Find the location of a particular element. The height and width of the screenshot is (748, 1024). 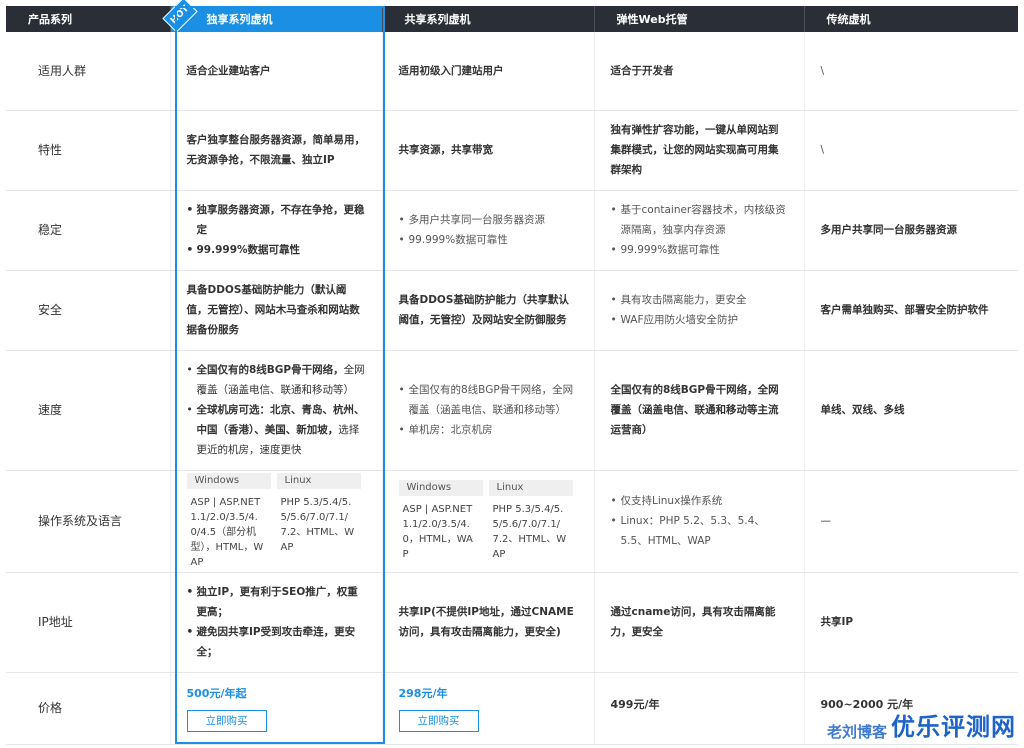

cell-elastic-speed: 全国仅有的8线BGP骨干网络，全网覆盖（涵盖电信、联通和移动等主流运营商） is located at coordinates (699, 410).